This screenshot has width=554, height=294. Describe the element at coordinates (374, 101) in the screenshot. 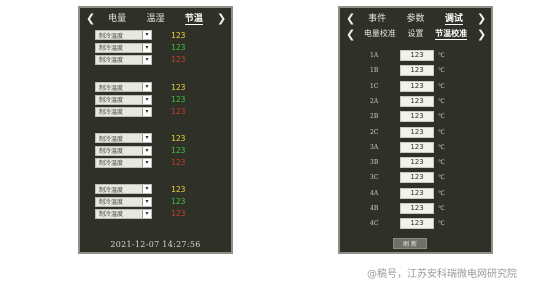

I see `calibration-label: 2A` at that location.